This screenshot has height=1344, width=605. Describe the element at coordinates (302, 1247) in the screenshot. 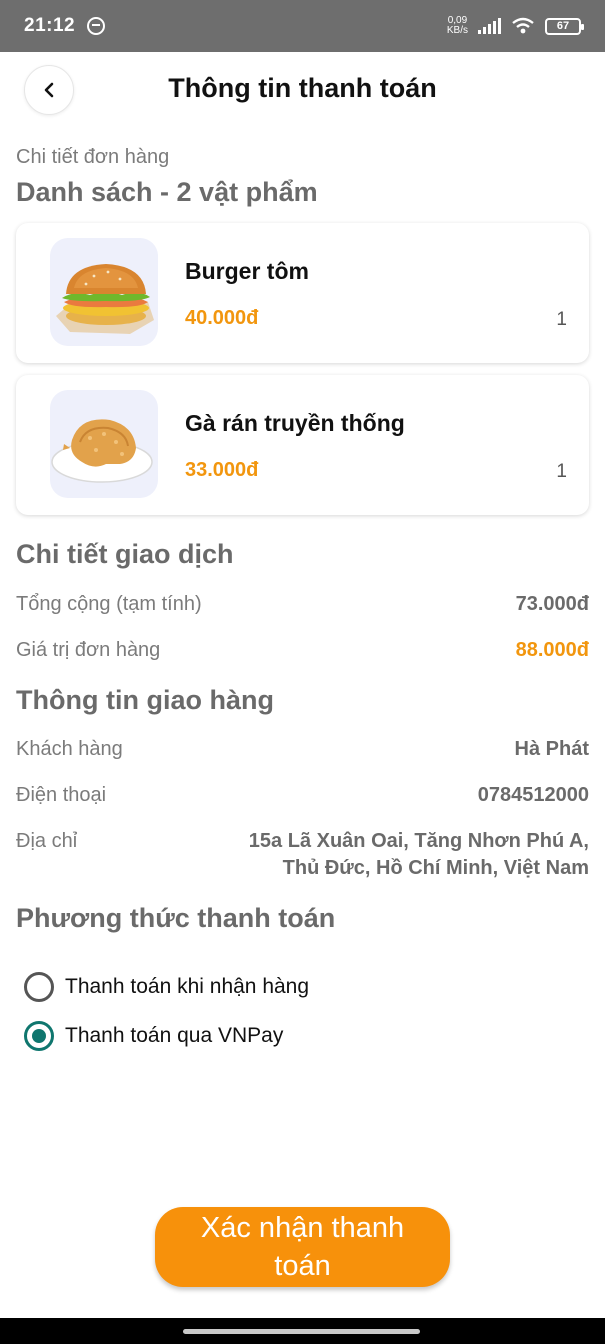

I see `confirm-payment-button: Xác nhận thanh toán` at that location.